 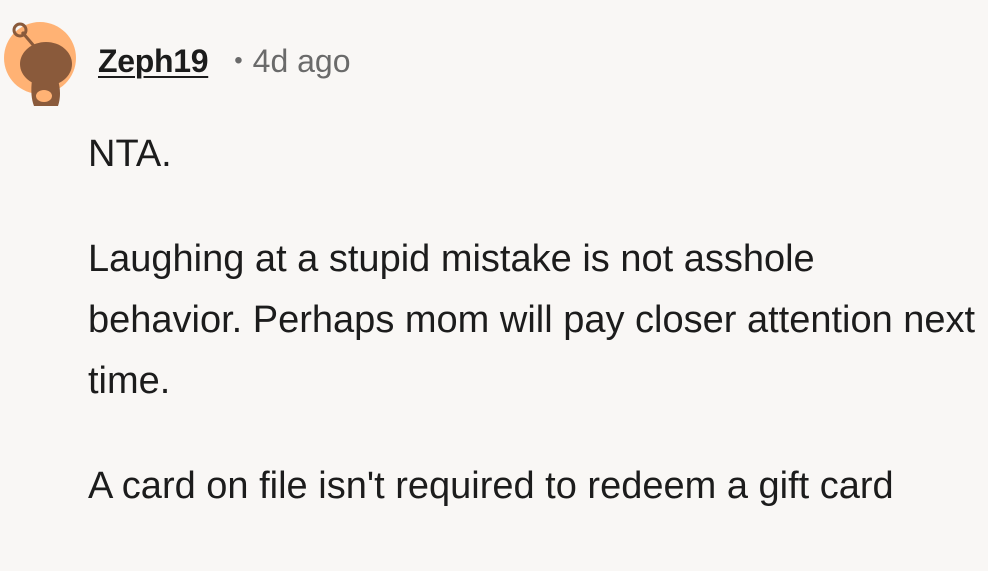 I want to click on timestamp: 4d ago, so click(x=302, y=61).